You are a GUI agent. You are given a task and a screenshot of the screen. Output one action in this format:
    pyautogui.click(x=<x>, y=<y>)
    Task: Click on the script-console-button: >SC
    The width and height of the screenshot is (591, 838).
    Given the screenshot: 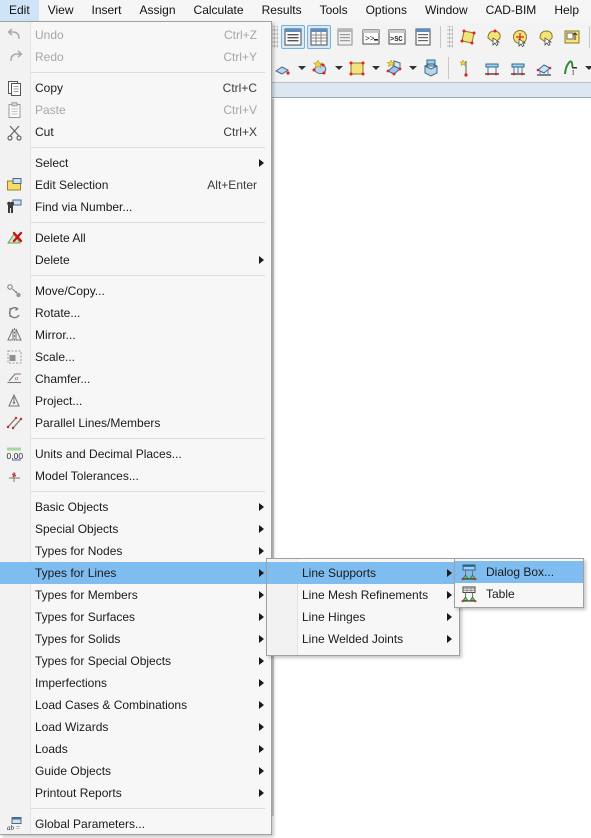 What is the action you would take?
    pyautogui.click(x=397, y=37)
    